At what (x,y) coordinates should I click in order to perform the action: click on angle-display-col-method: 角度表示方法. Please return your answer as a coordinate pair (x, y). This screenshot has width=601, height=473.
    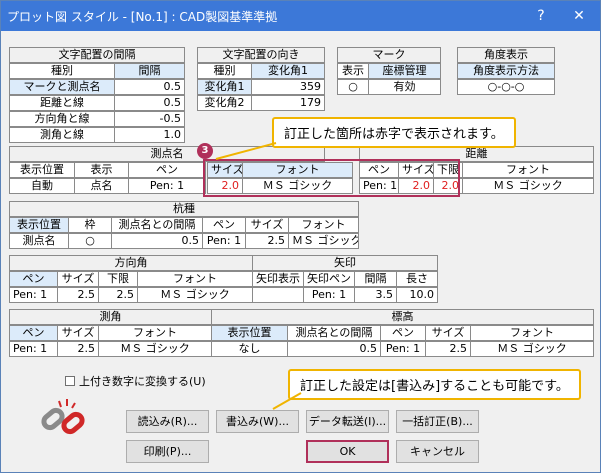
    Looking at the image, I should click on (506, 71).